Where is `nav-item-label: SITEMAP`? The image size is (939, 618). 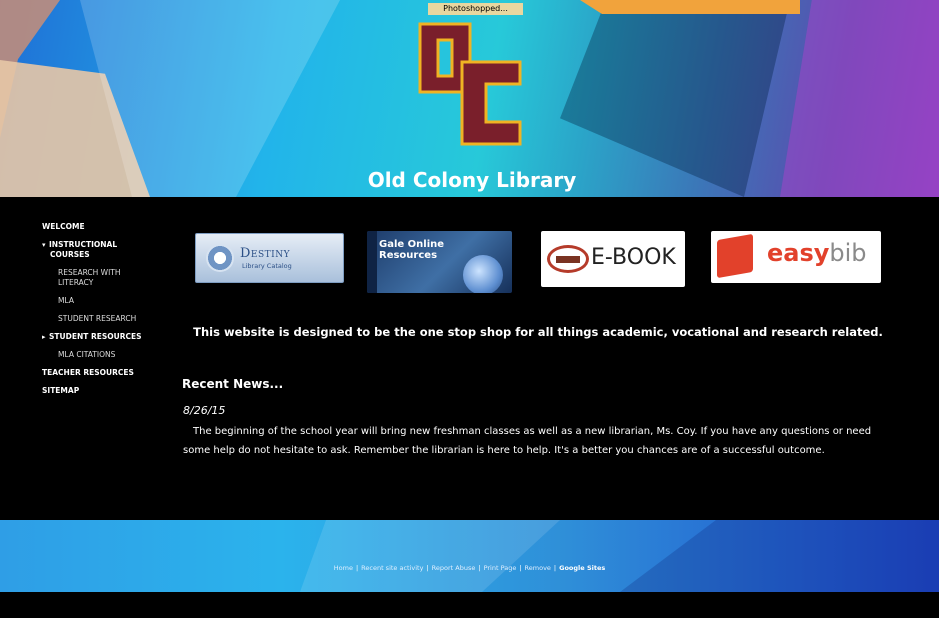
nav-item-label: SITEMAP is located at coordinates (61, 390).